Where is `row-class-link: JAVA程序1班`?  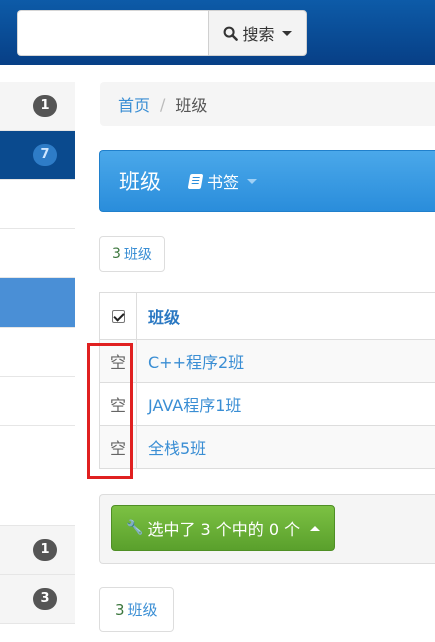 row-class-link: JAVA程序1班 is located at coordinates (286, 404).